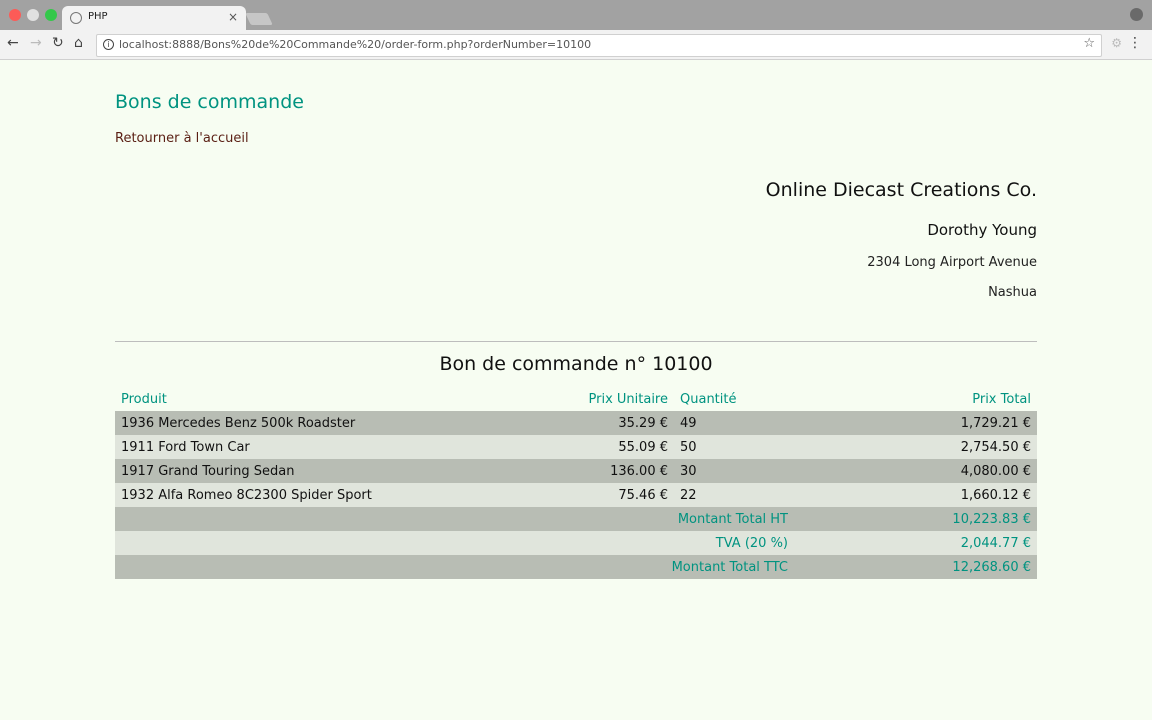  What do you see at coordinates (1136, 14) in the screenshot?
I see `profile-icon` at bounding box center [1136, 14].